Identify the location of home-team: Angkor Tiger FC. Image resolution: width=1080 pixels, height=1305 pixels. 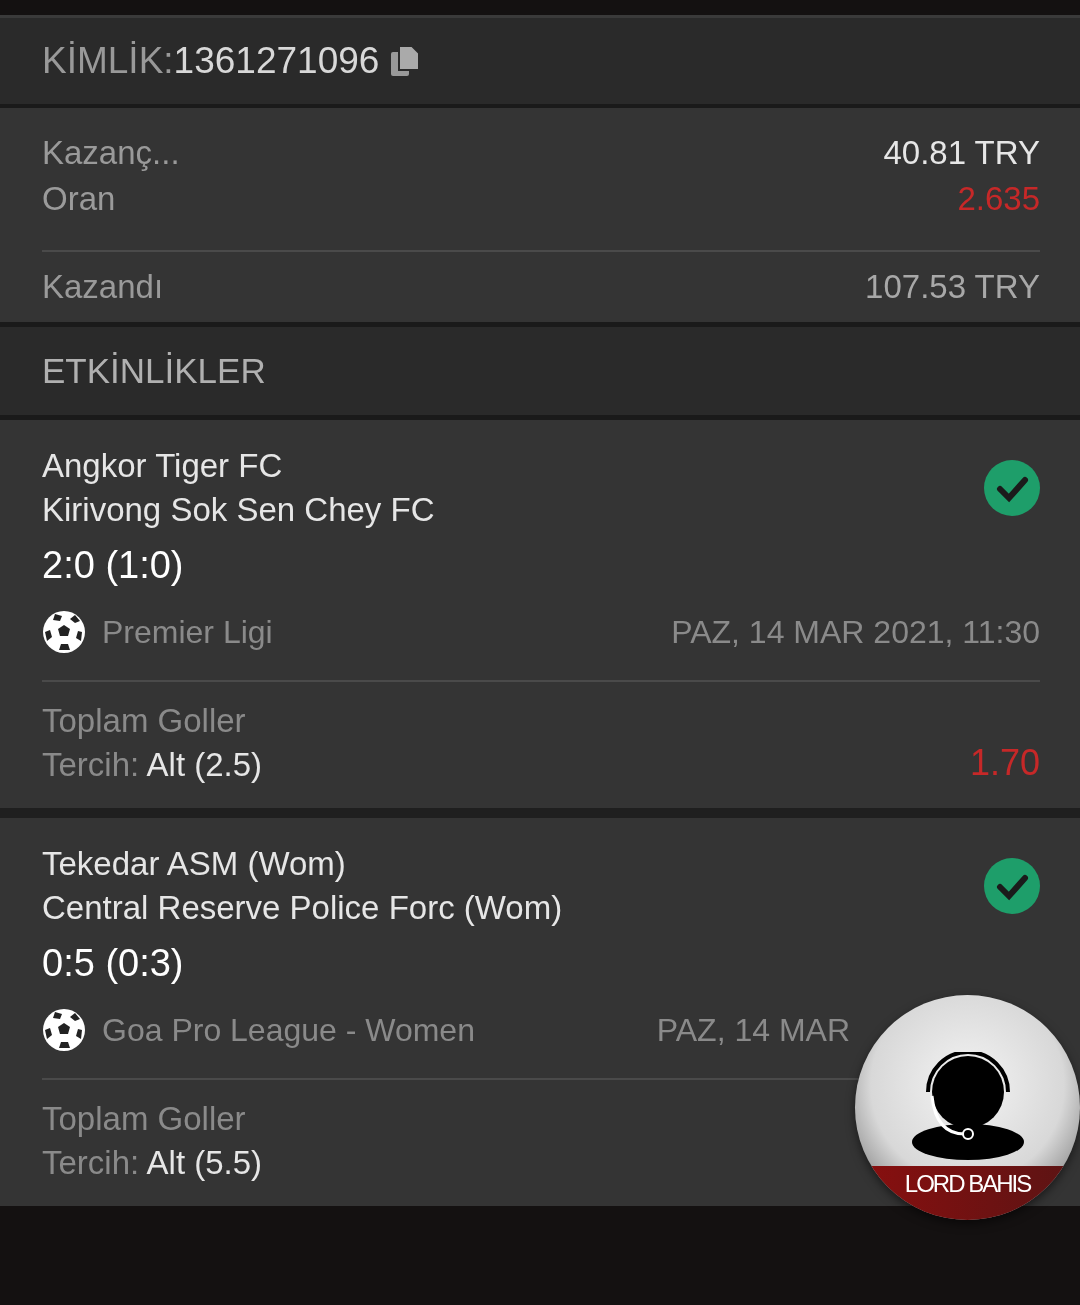
(163, 466).